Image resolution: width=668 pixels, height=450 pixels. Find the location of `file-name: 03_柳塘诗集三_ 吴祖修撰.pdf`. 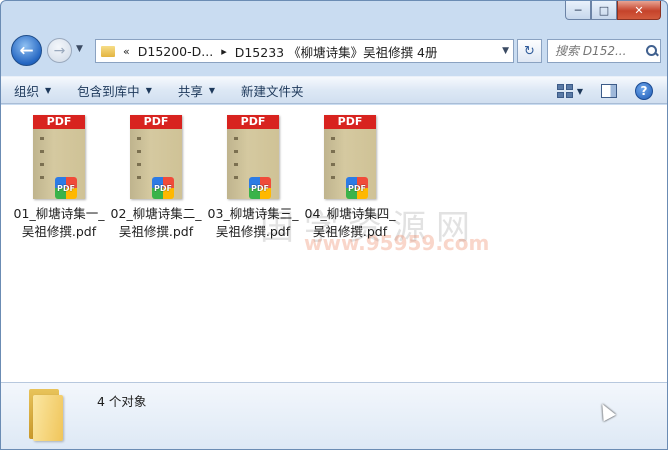

file-name: 03_柳塘诗集三_ 吴祖修撰.pdf is located at coordinates (253, 223).